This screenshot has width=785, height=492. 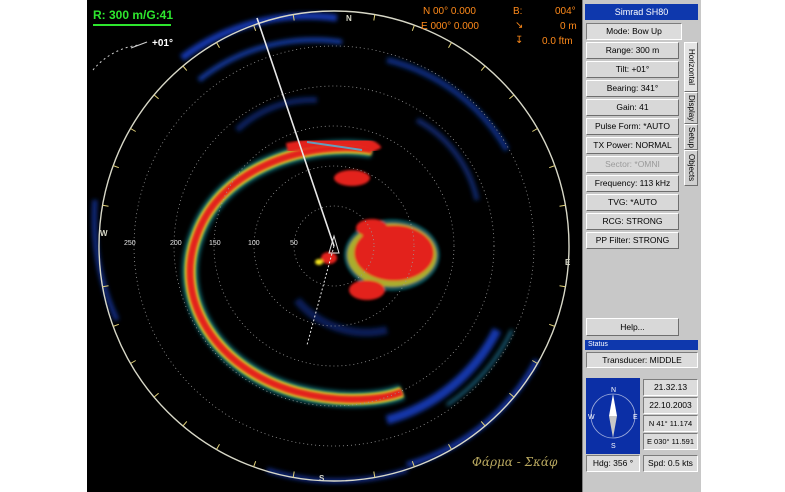 I want to click on clock-date: 22.10.2003, so click(x=670, y=405).